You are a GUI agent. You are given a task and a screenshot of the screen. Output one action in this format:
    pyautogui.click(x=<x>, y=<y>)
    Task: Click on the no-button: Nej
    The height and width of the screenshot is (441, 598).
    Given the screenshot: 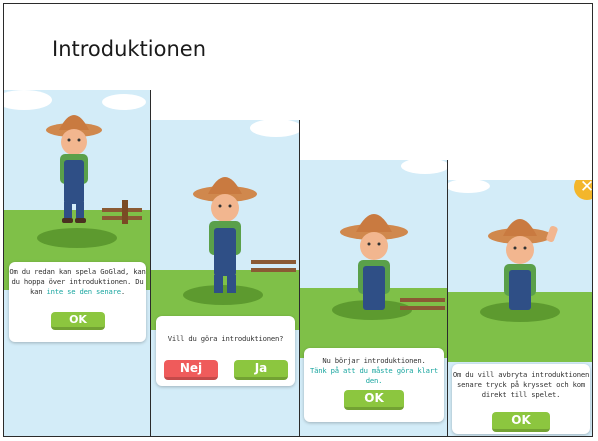 What is the action you would take?
    pyautogui.click(x=191, y=370)
    